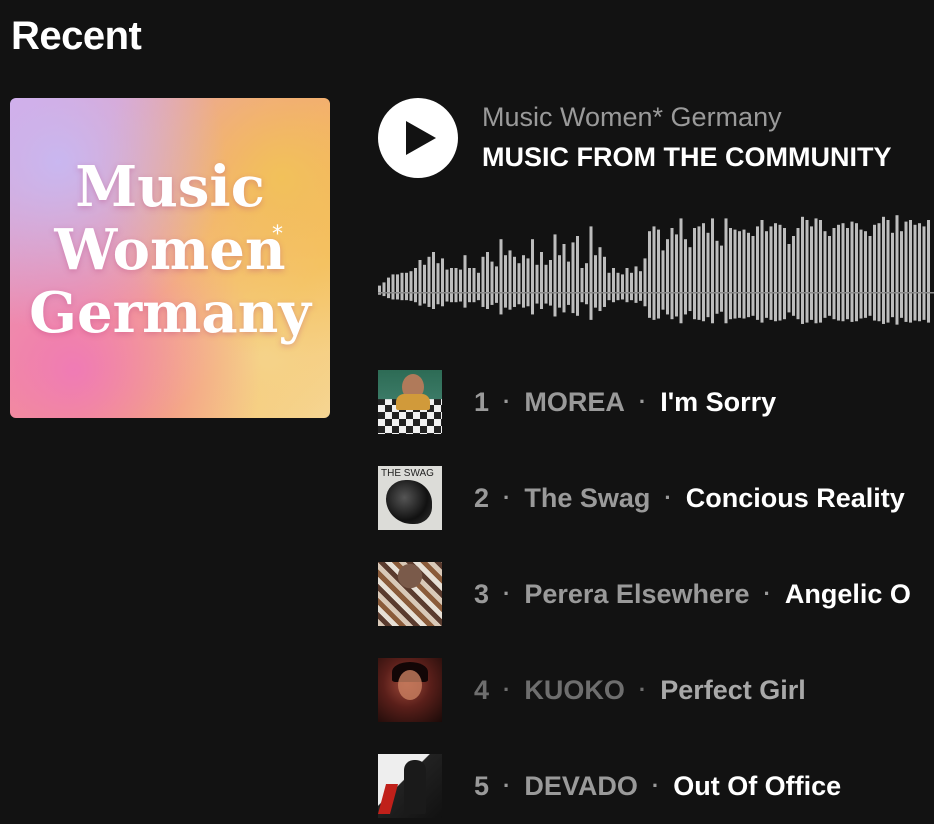 This screenshot has height=824, width=934. Describe the element at coordinates (482, 785) in the screenshot. I see `track-number: 5` at that location.